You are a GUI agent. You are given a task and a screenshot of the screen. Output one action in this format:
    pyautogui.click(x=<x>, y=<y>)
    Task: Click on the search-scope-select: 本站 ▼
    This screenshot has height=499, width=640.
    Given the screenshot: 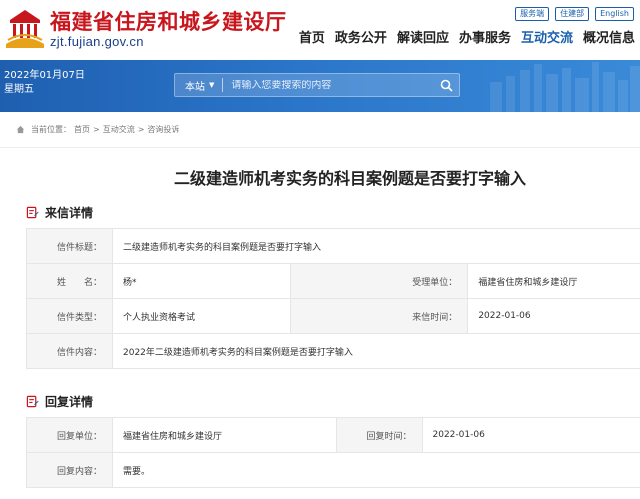 What is the action you would take?
    pyautogui.click(x=198, y=85)
    